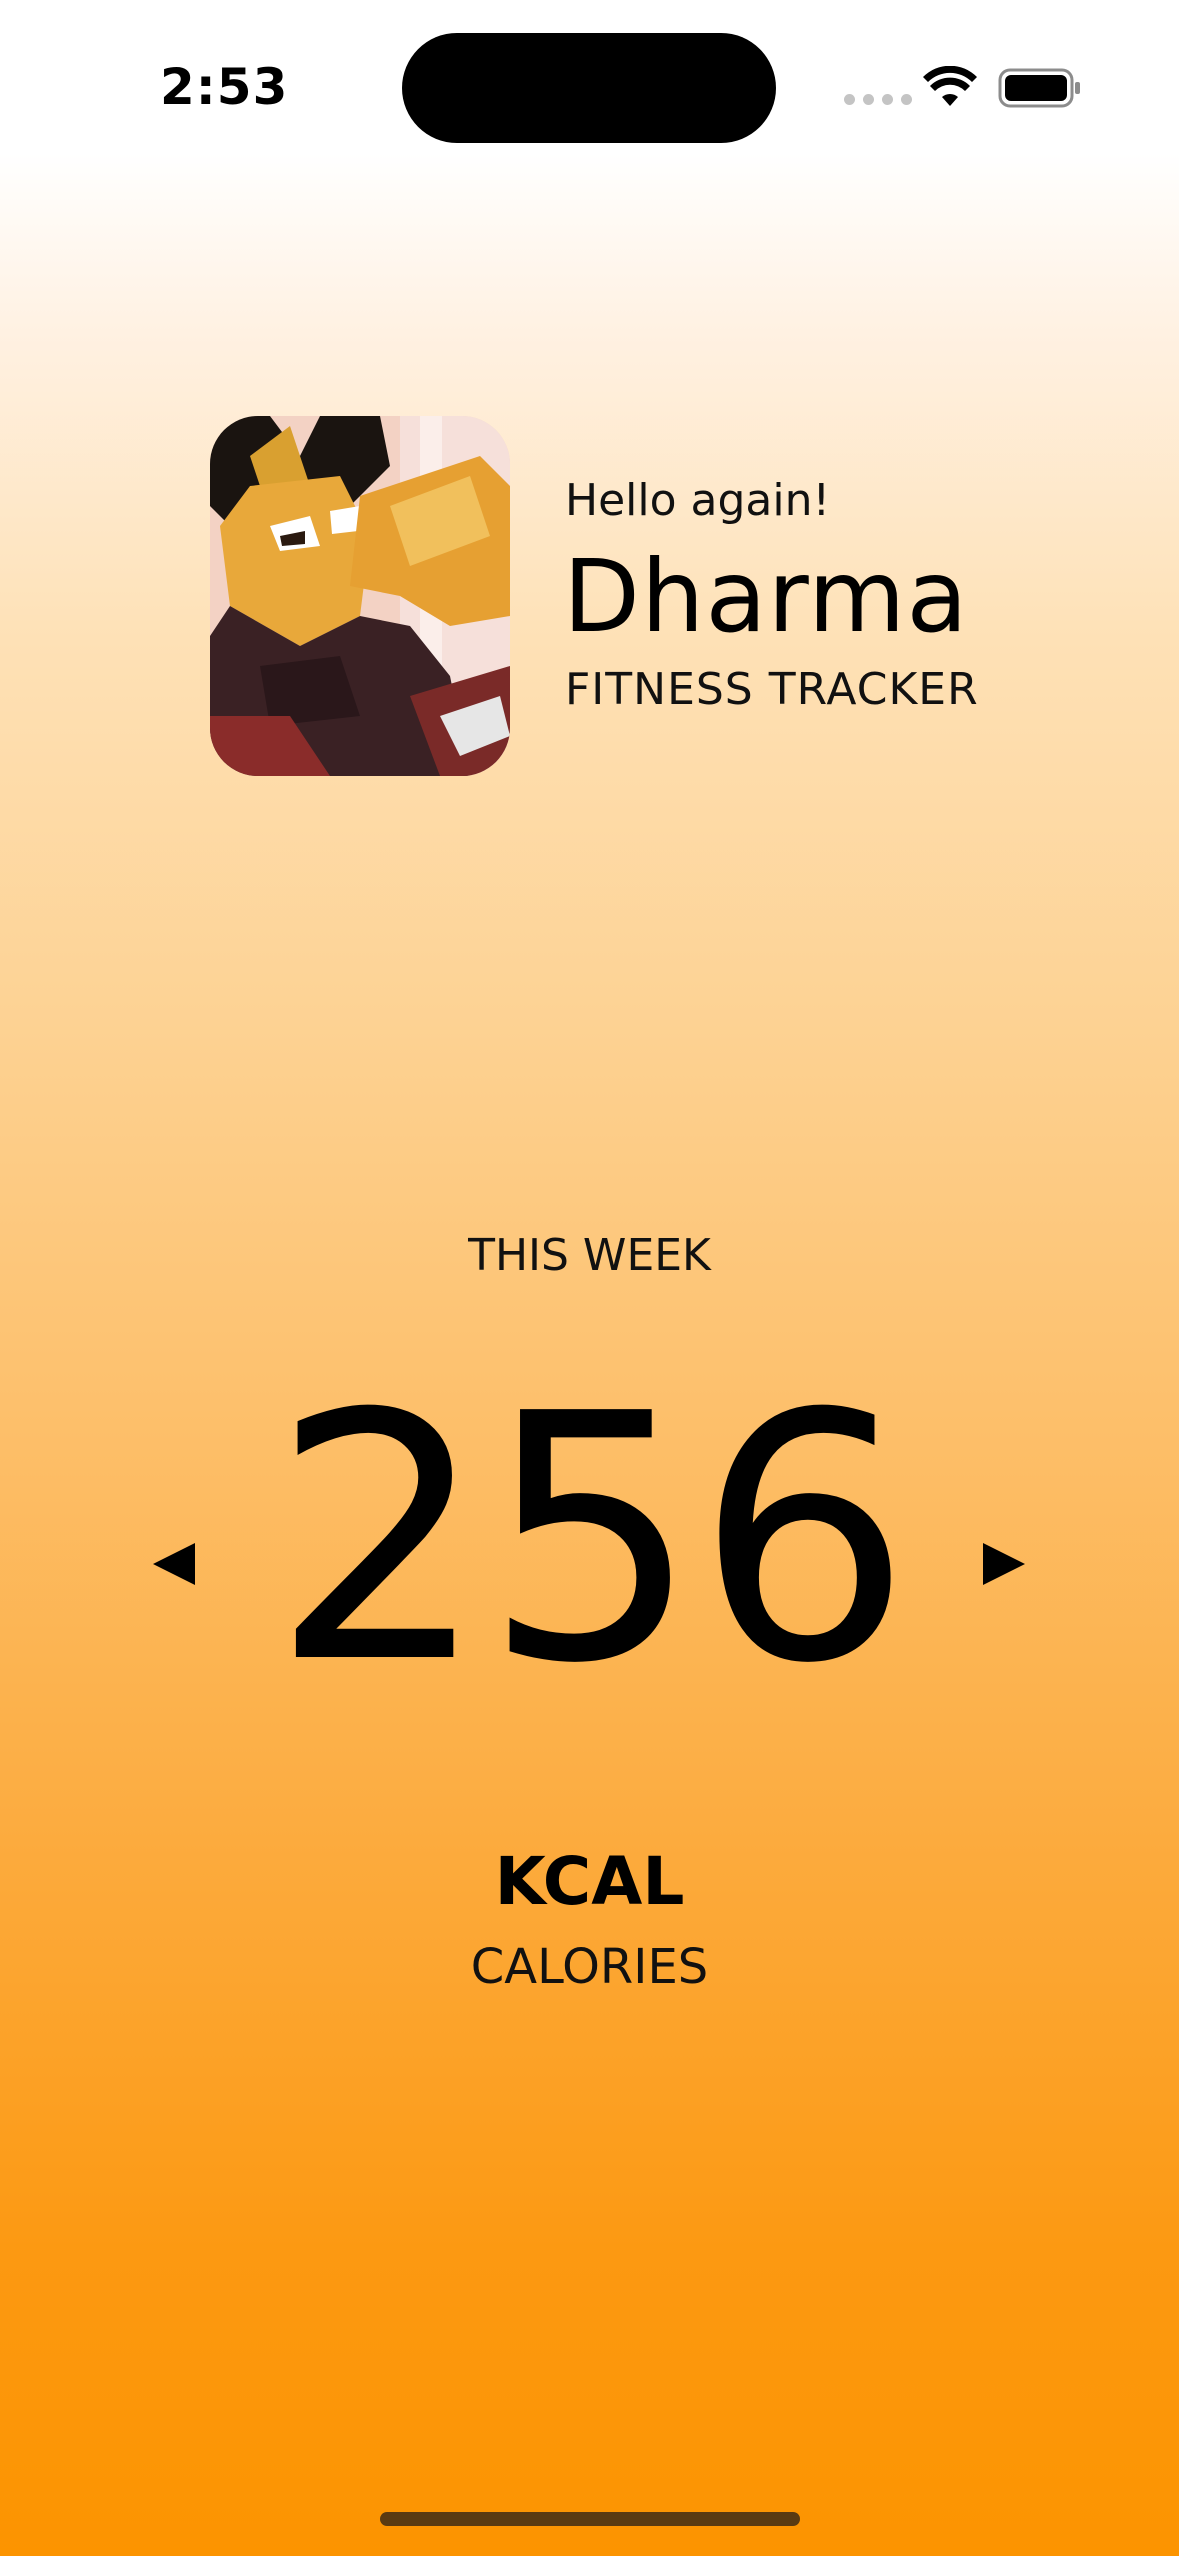 This screenshot has height=2556, width=1179. I want to click on greeting-text: Hello again!, so click(698, 500).